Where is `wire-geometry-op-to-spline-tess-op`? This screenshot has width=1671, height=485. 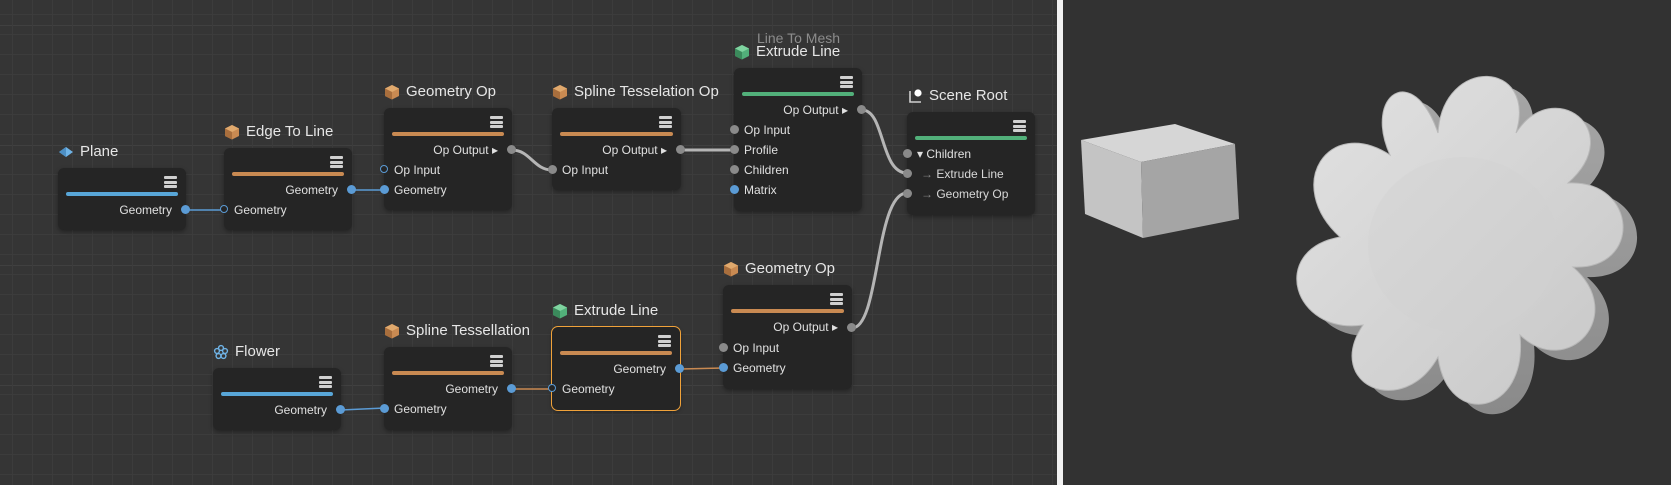
wire-geometry-op-to-spline-tess-op is located at coordinates (532, 160).